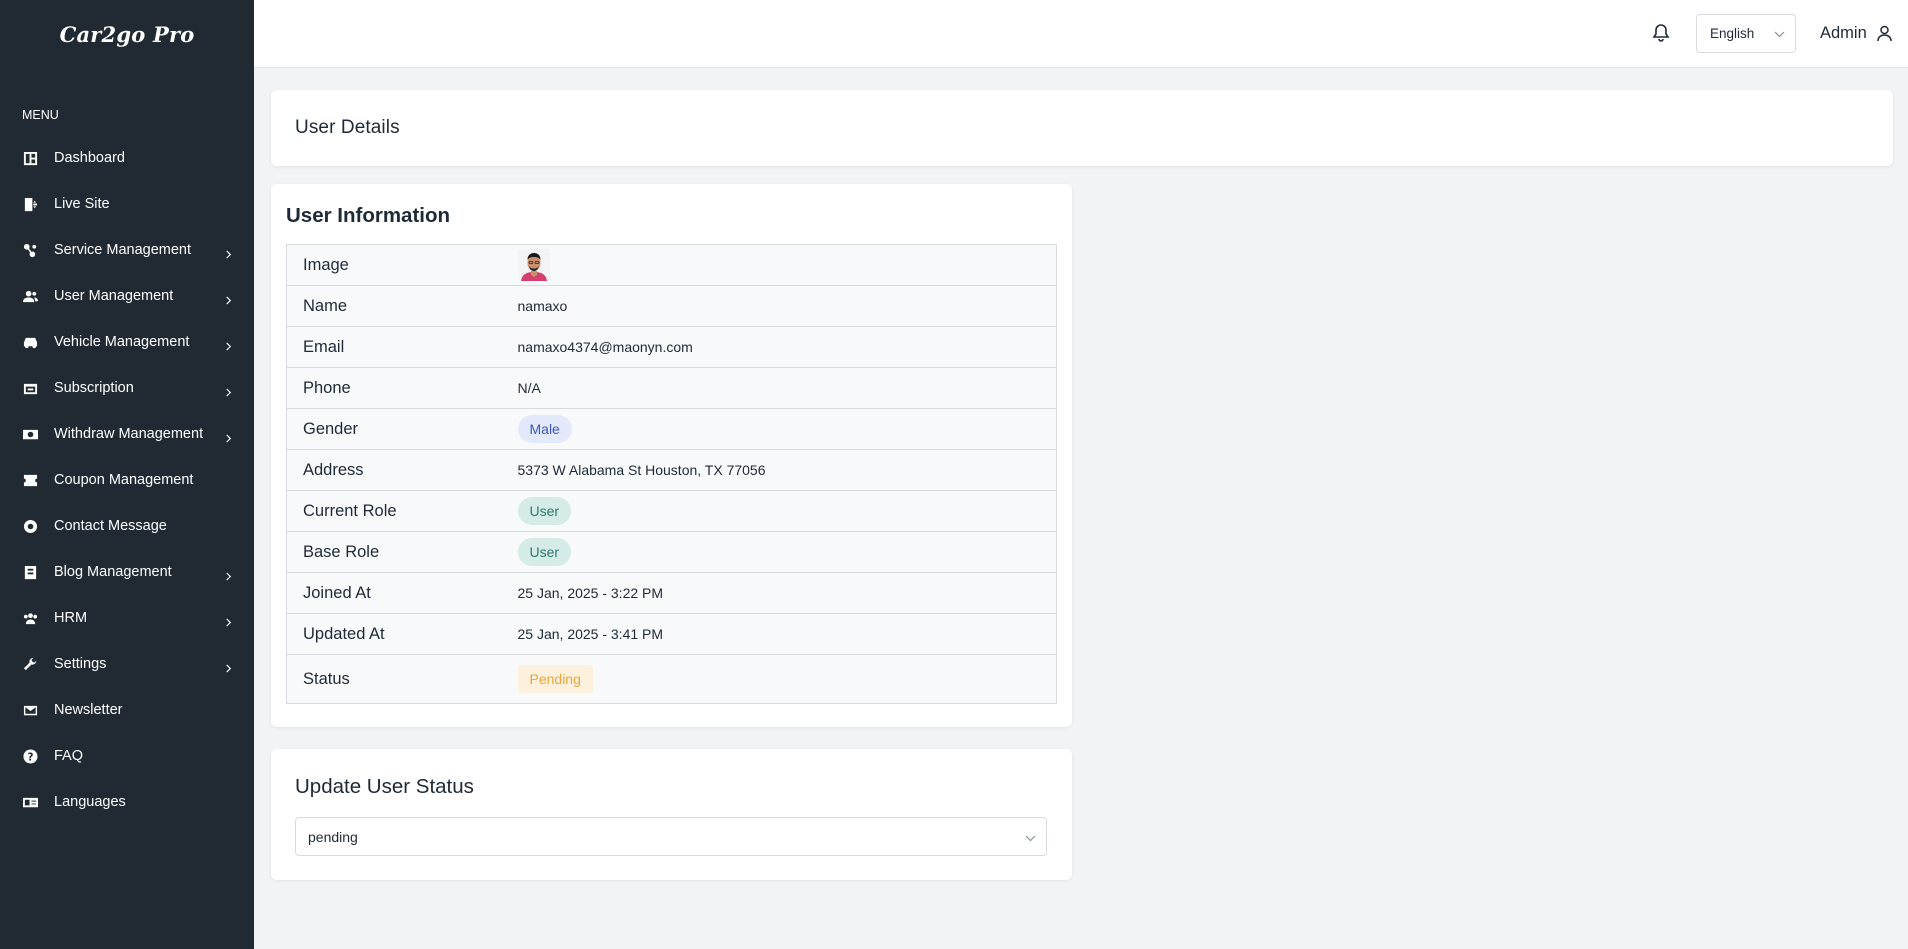 This screenshot has width=1908, height=949. I want to click on users-icon, so click(30, 296).